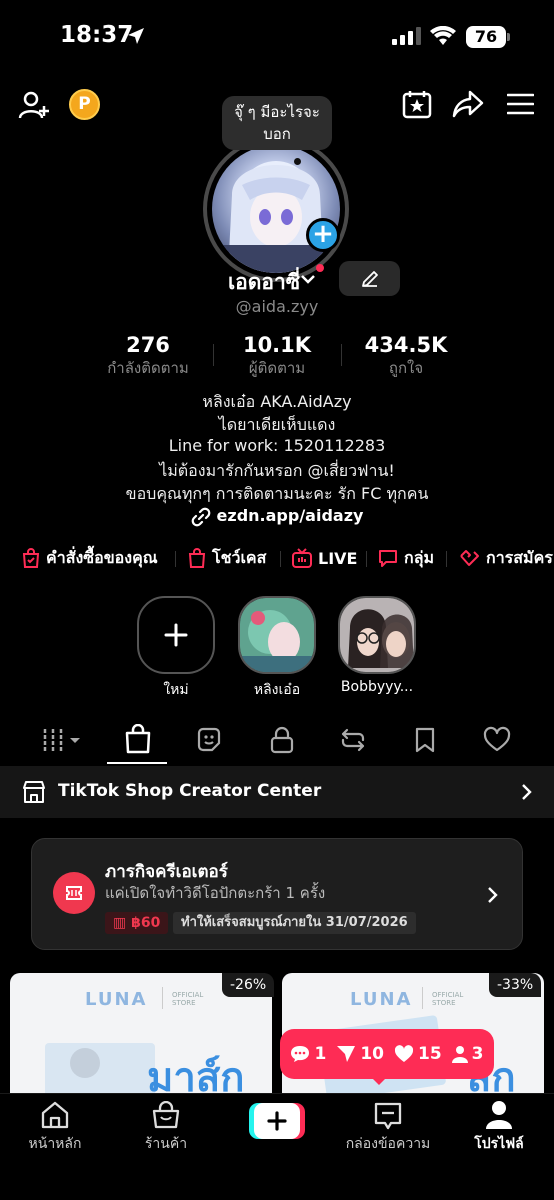 The width and height of the screenshot is (554, 1200). Describe the element at coordinates (277, 445) in the screenshot. I see `bio-line: Line for work: 1520112283` at that location.